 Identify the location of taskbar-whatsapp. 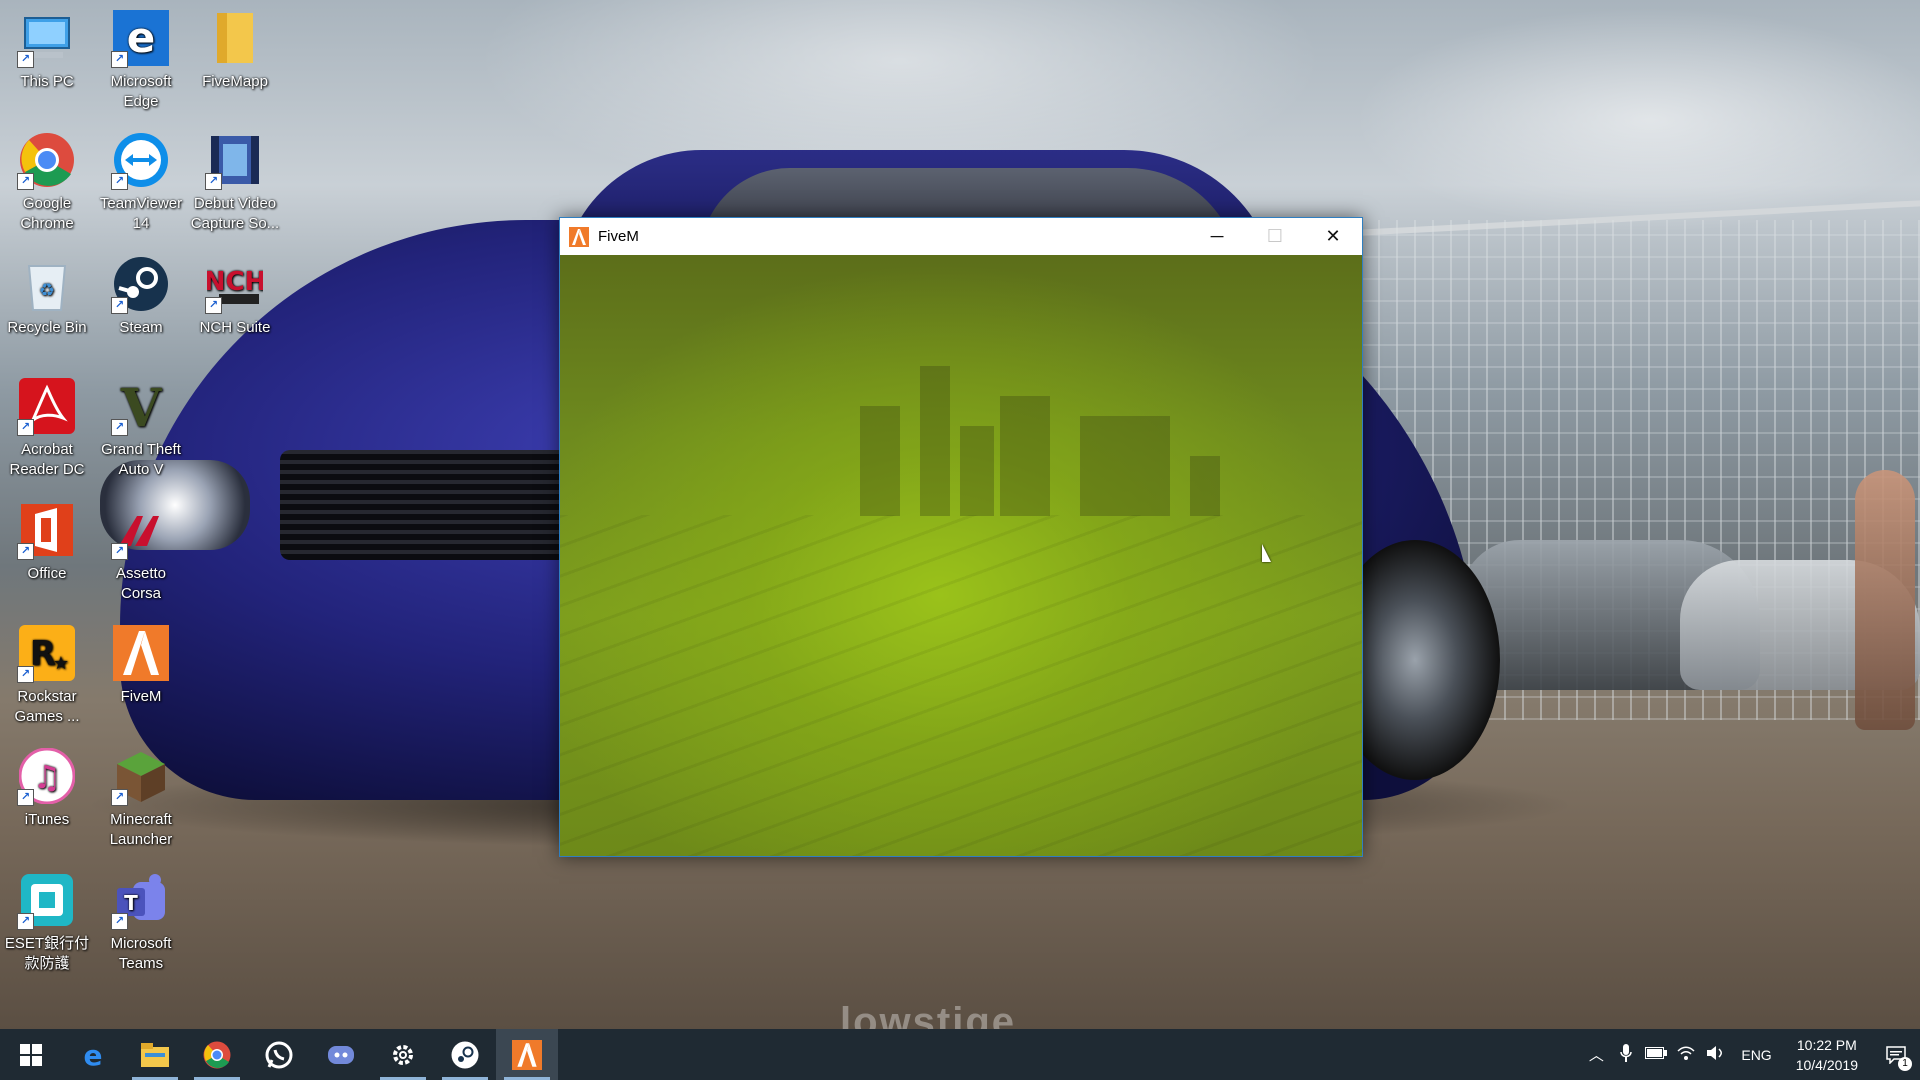
(279, 1054).